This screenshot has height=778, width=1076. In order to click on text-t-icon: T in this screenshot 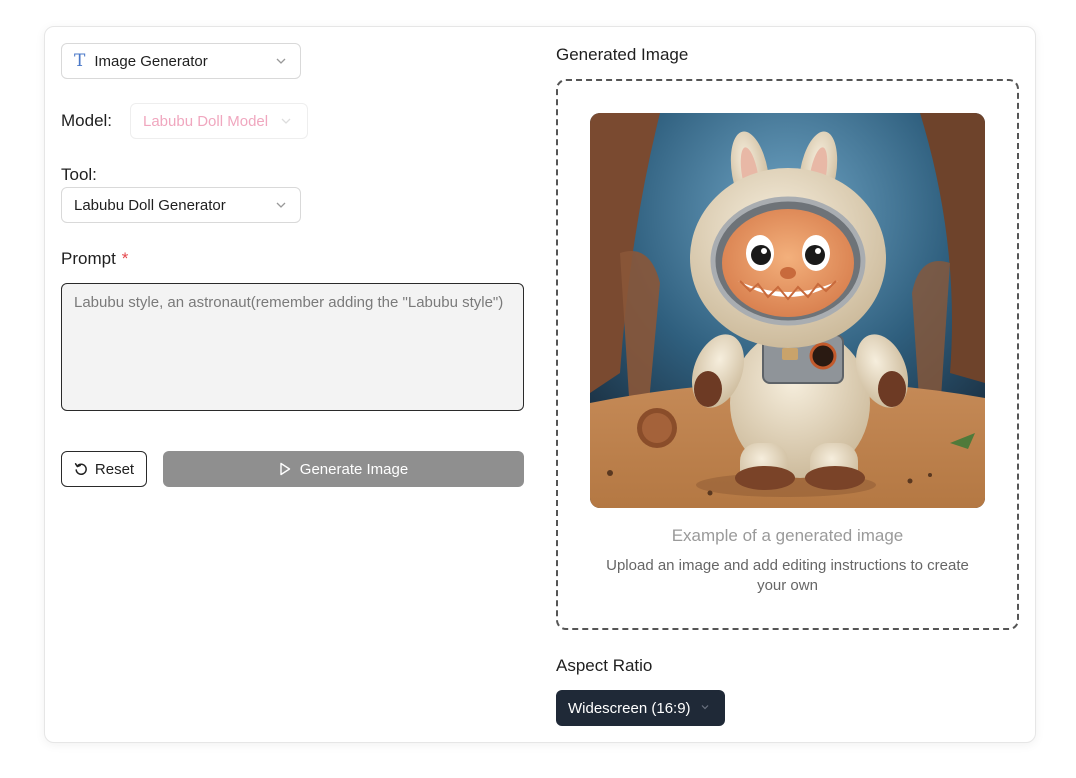, I will do `click(80, 61)`.